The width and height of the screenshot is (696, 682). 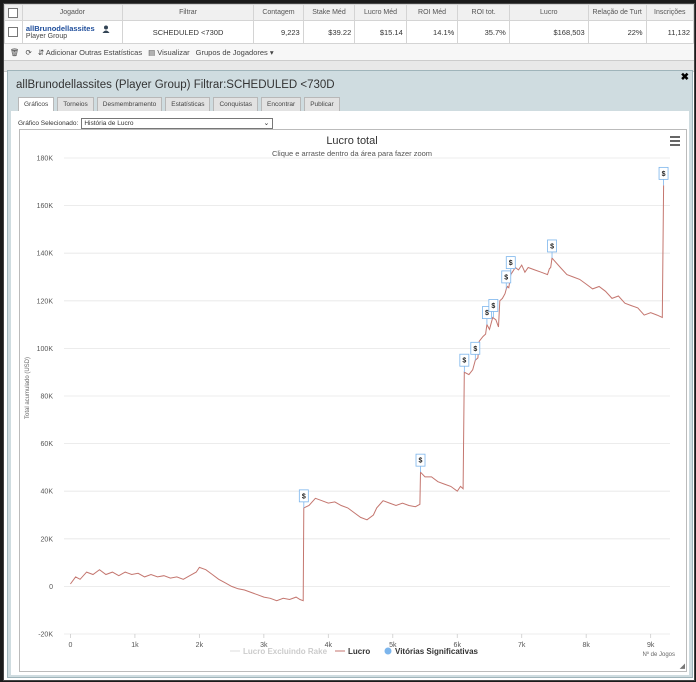 What do you see at coordinates (651, 645) in the screenshot?
I see `x-tick-label: 9k` at bounding box center [651, 645].